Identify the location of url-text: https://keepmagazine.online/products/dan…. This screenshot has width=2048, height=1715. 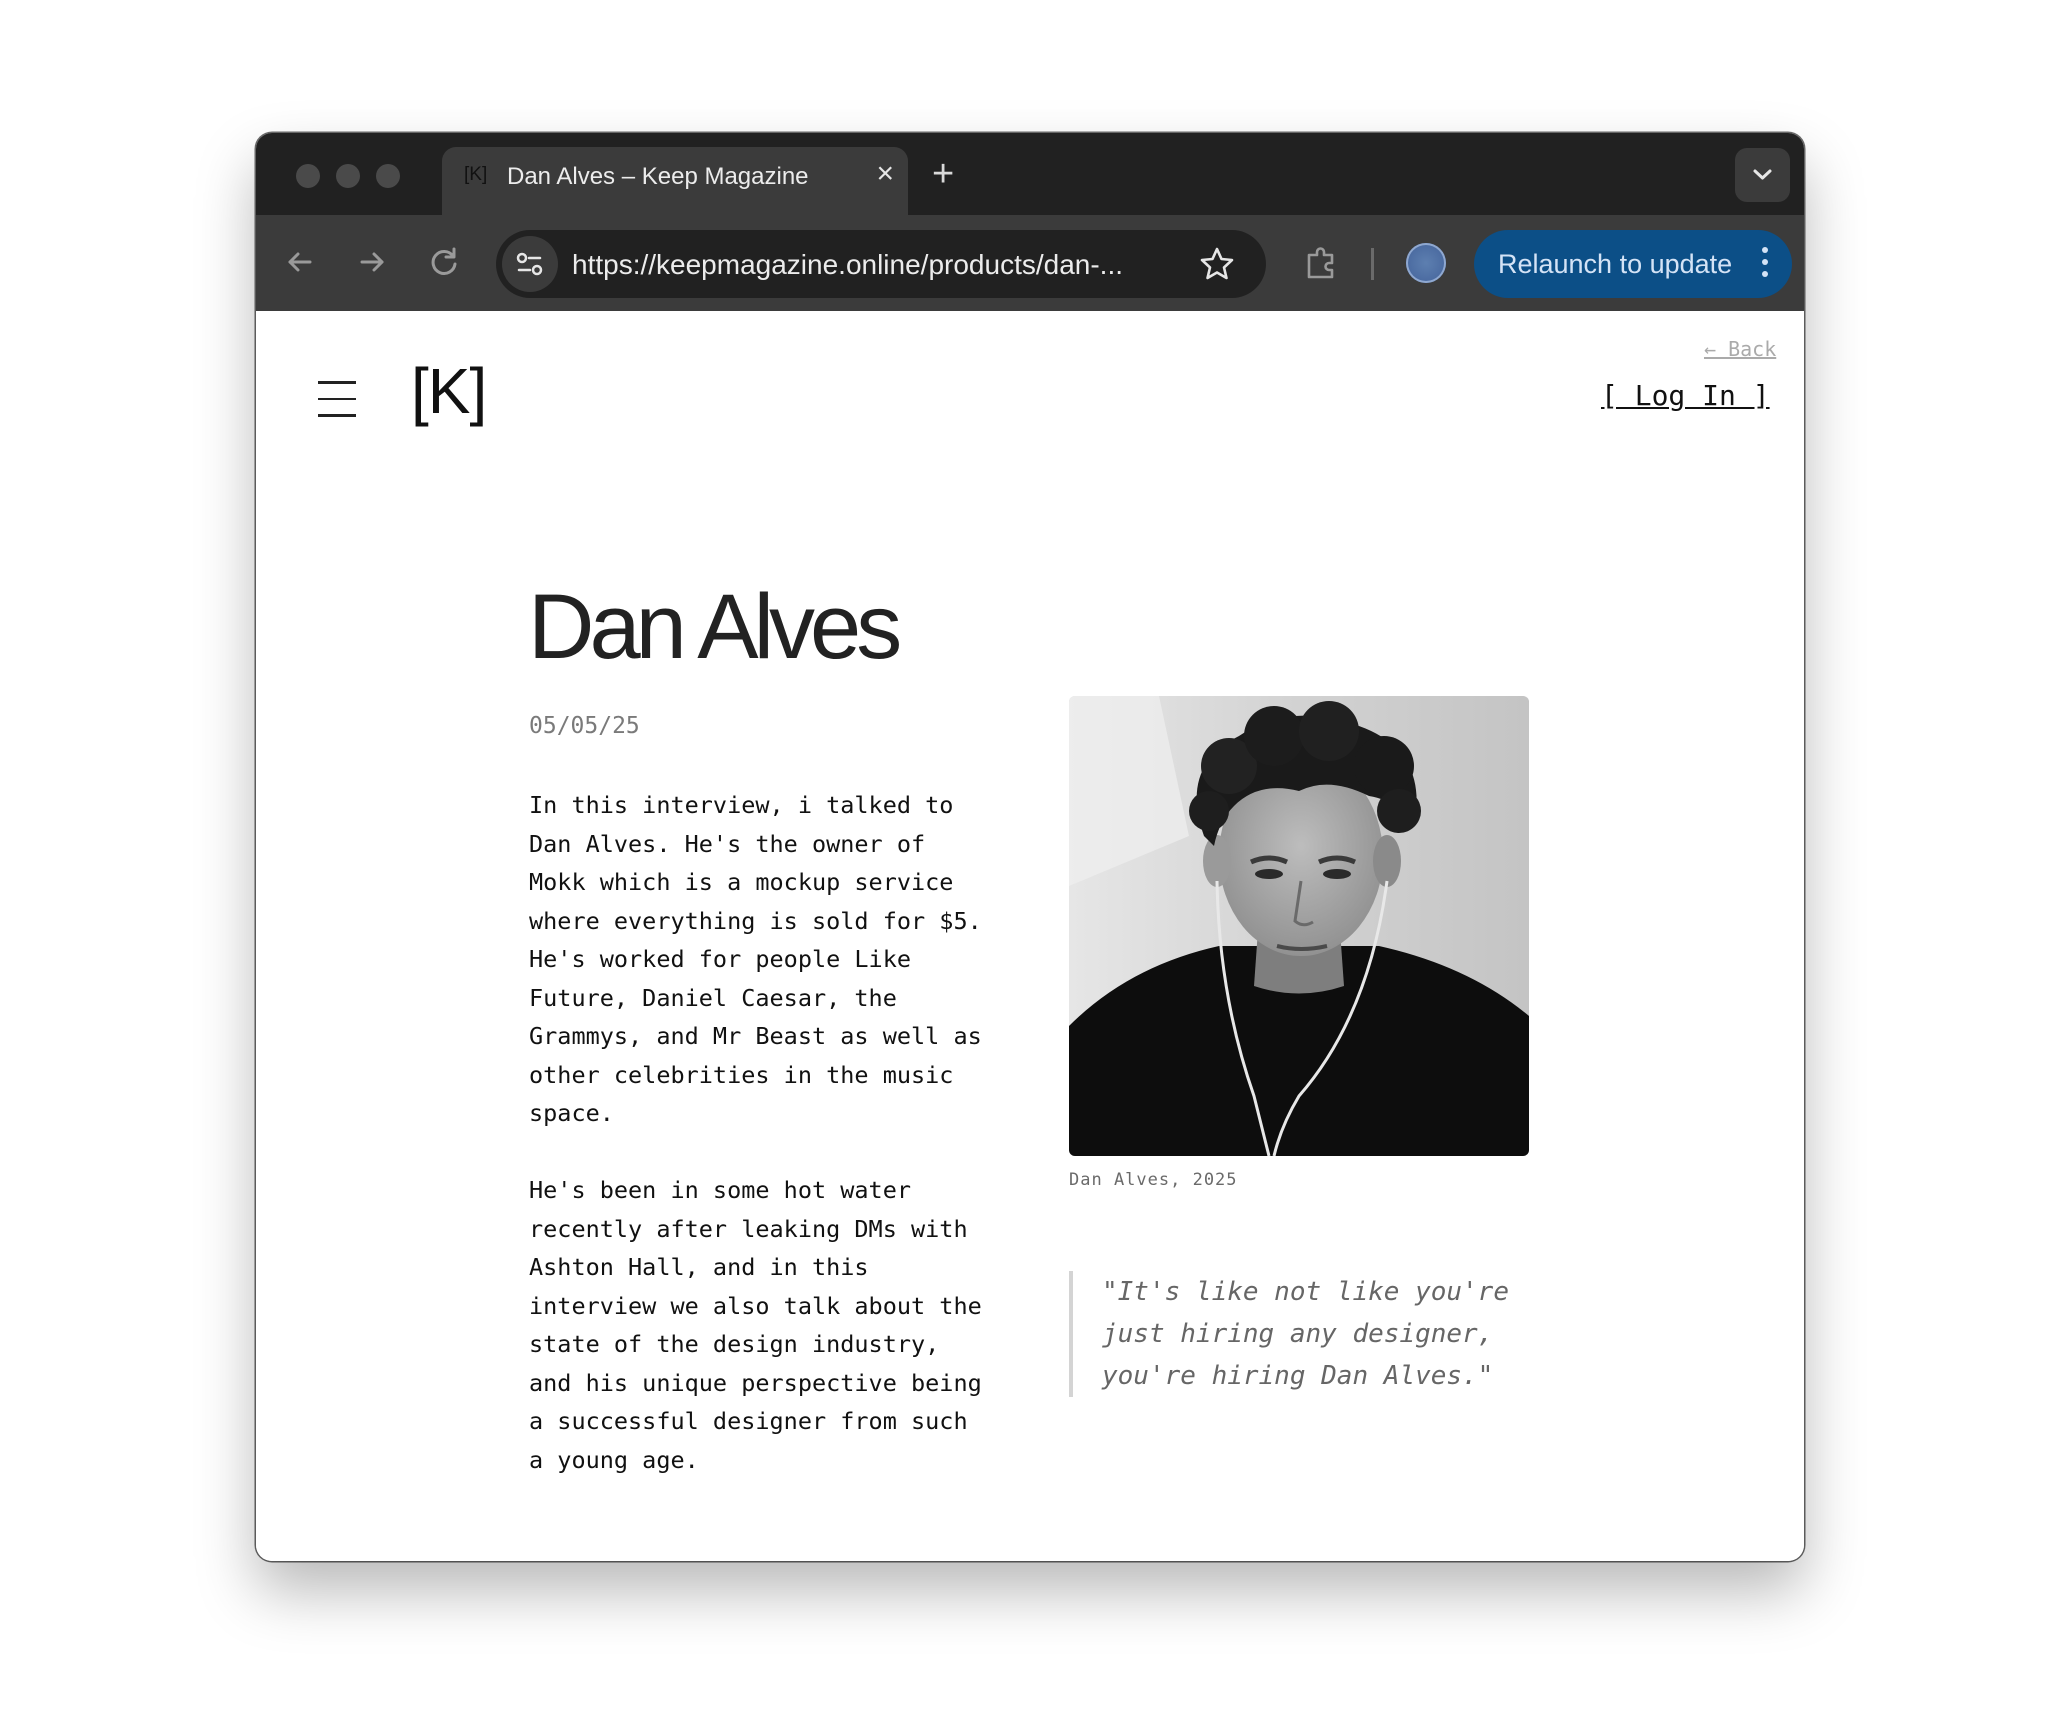
(847, 265).